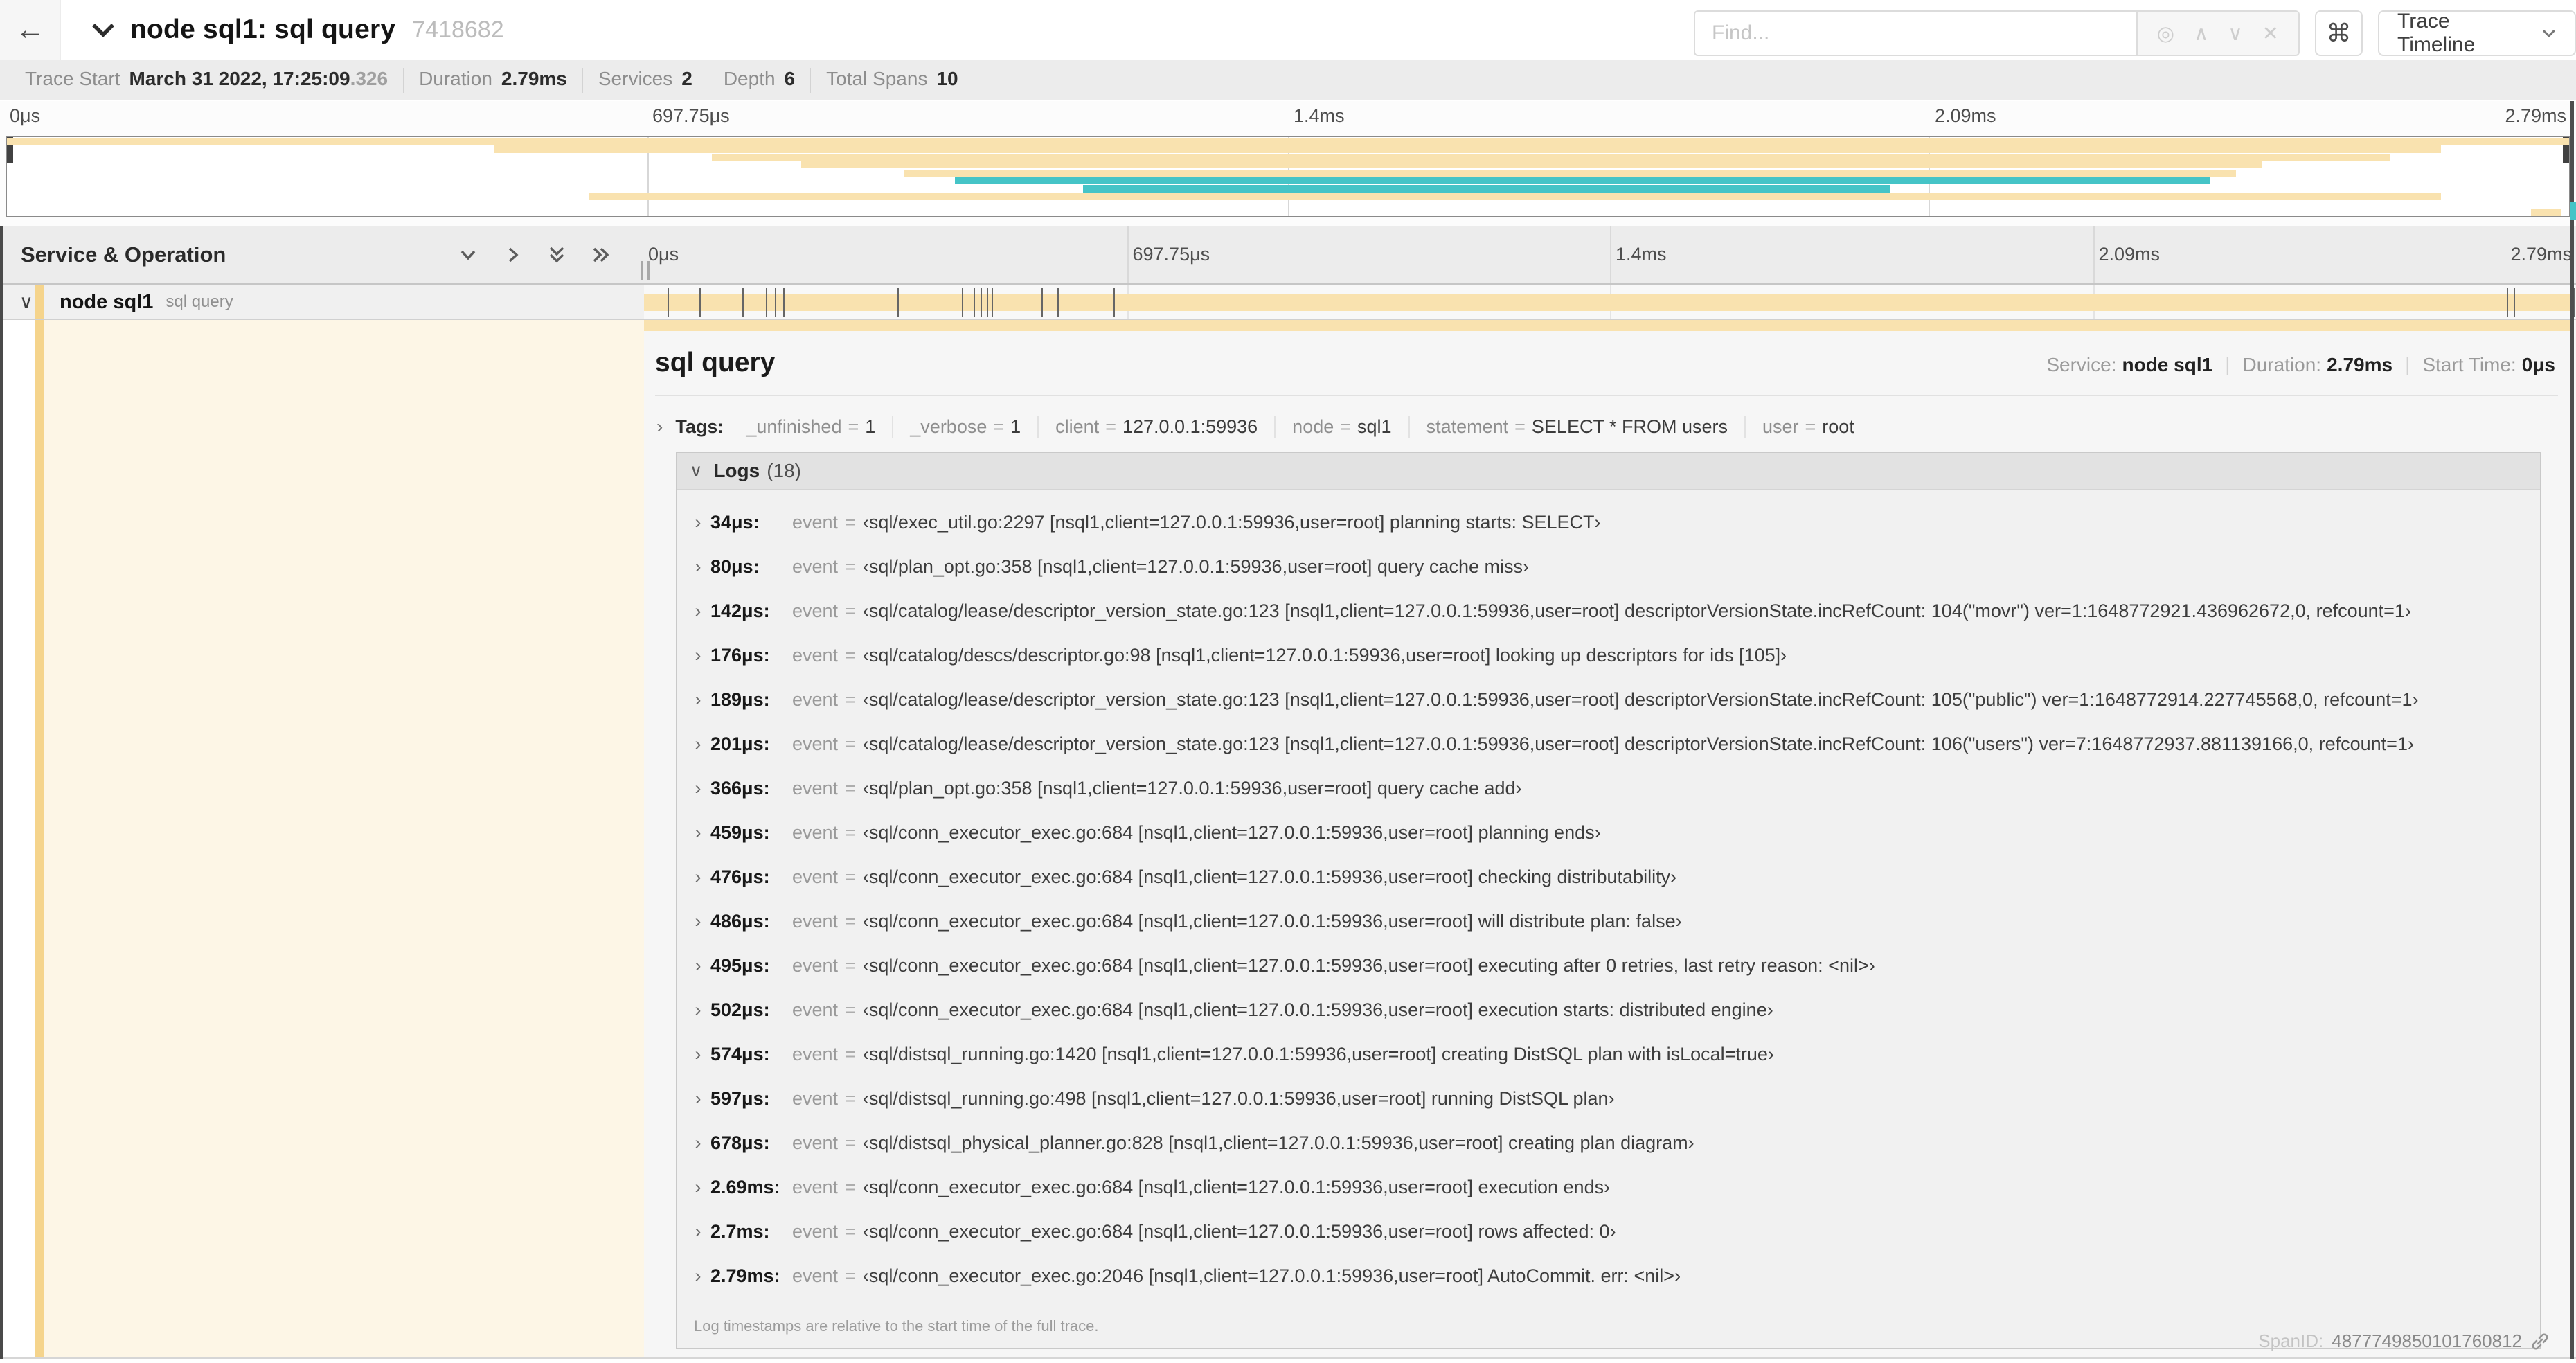 Image resolution: width=2576 pixels, height=1363 pixels. I want to click on trace-info-label: Total Spans, so click(877, 78).